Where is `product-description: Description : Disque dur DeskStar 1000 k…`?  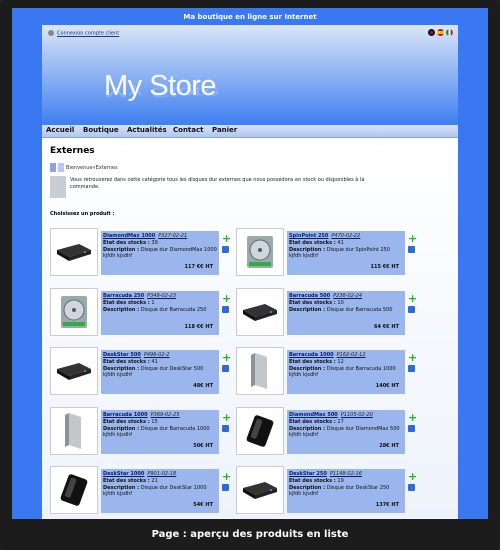 product-description: Description : Disque dur DeskStar 1000 k… is located at coordinates (160, 491).